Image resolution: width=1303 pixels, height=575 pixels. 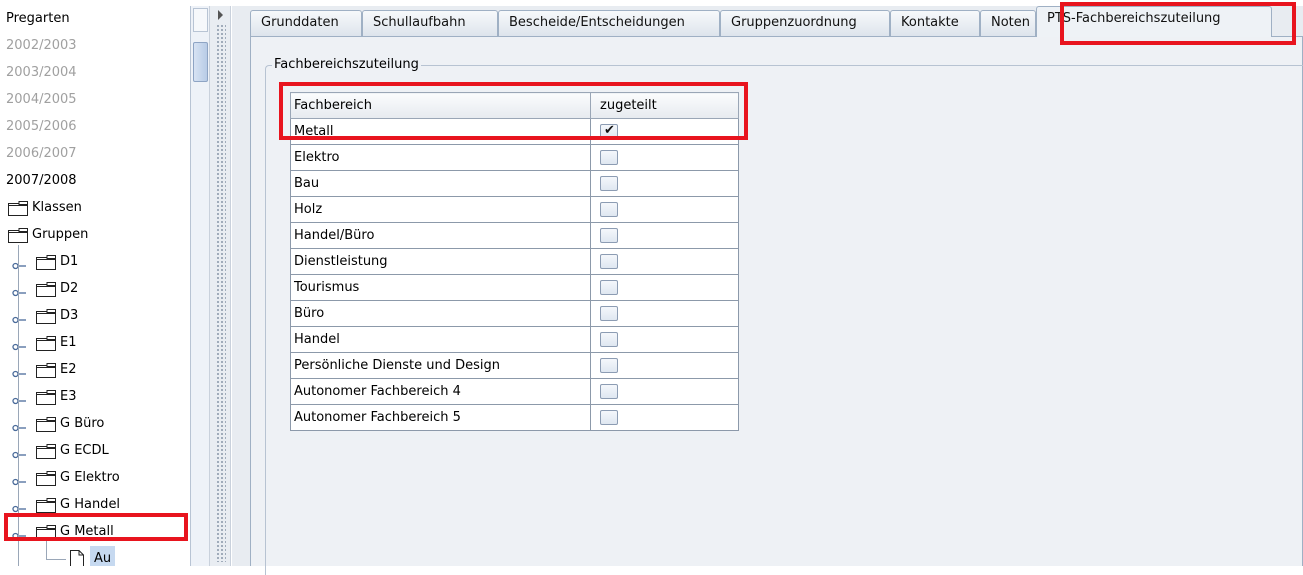 I want to click on tab-noten: Noten, so click(x=1008, y=23).